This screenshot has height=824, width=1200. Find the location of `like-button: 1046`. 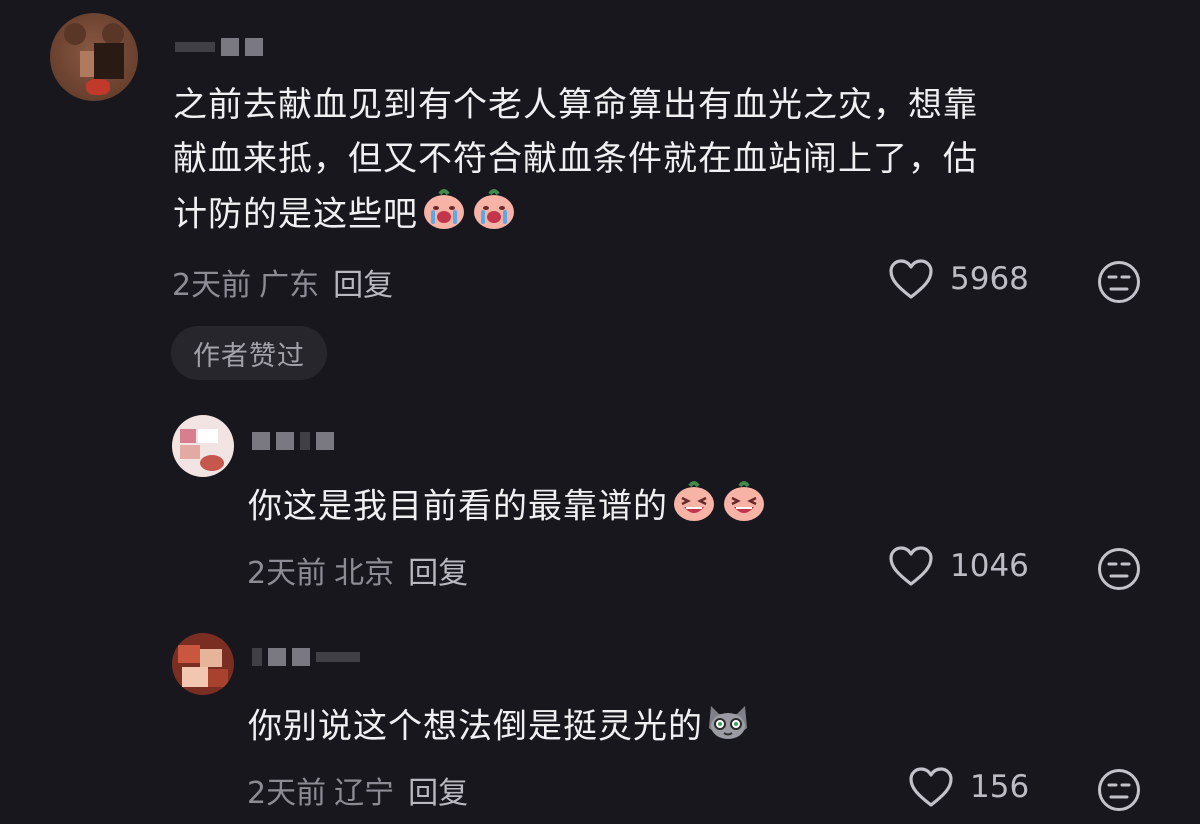

like-button: 1046 is located at coordinates (958, 566).